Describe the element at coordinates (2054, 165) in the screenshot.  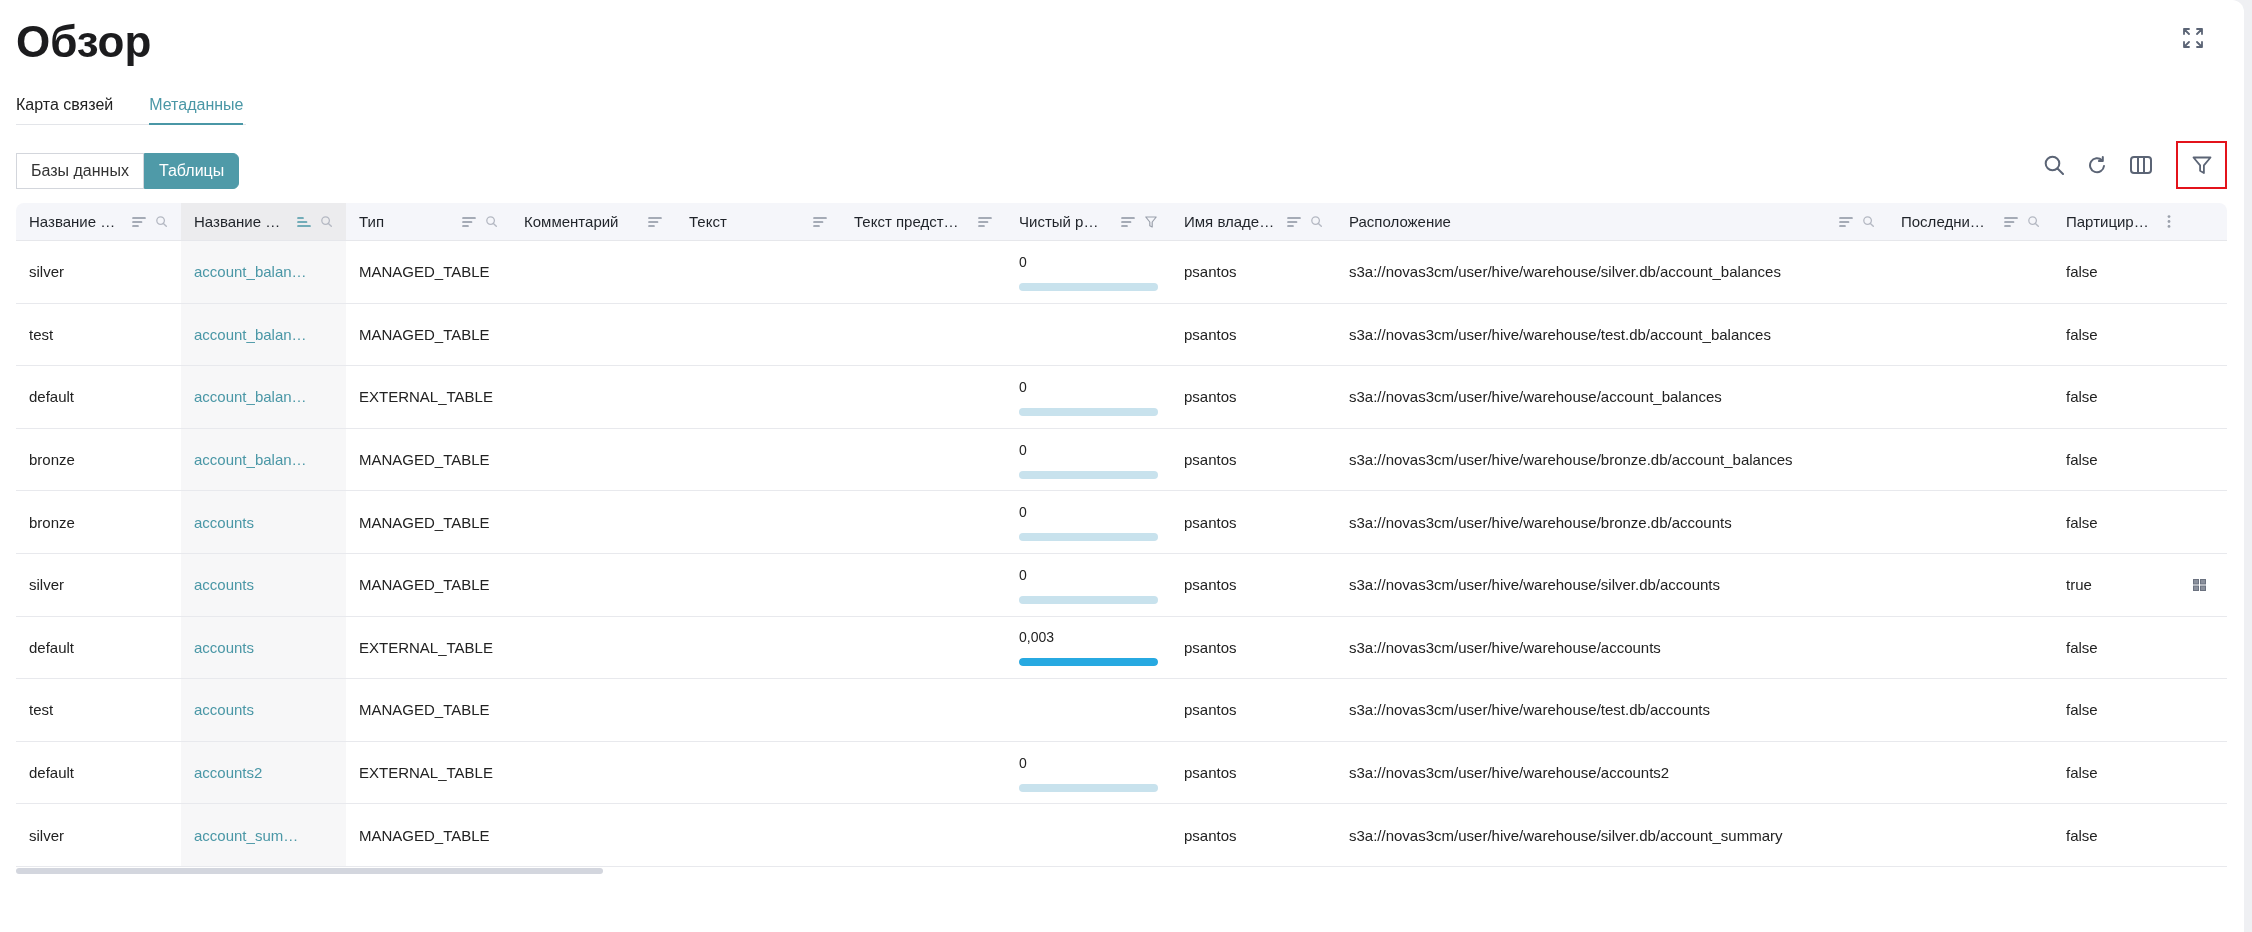
I see `search-icon` at that location.